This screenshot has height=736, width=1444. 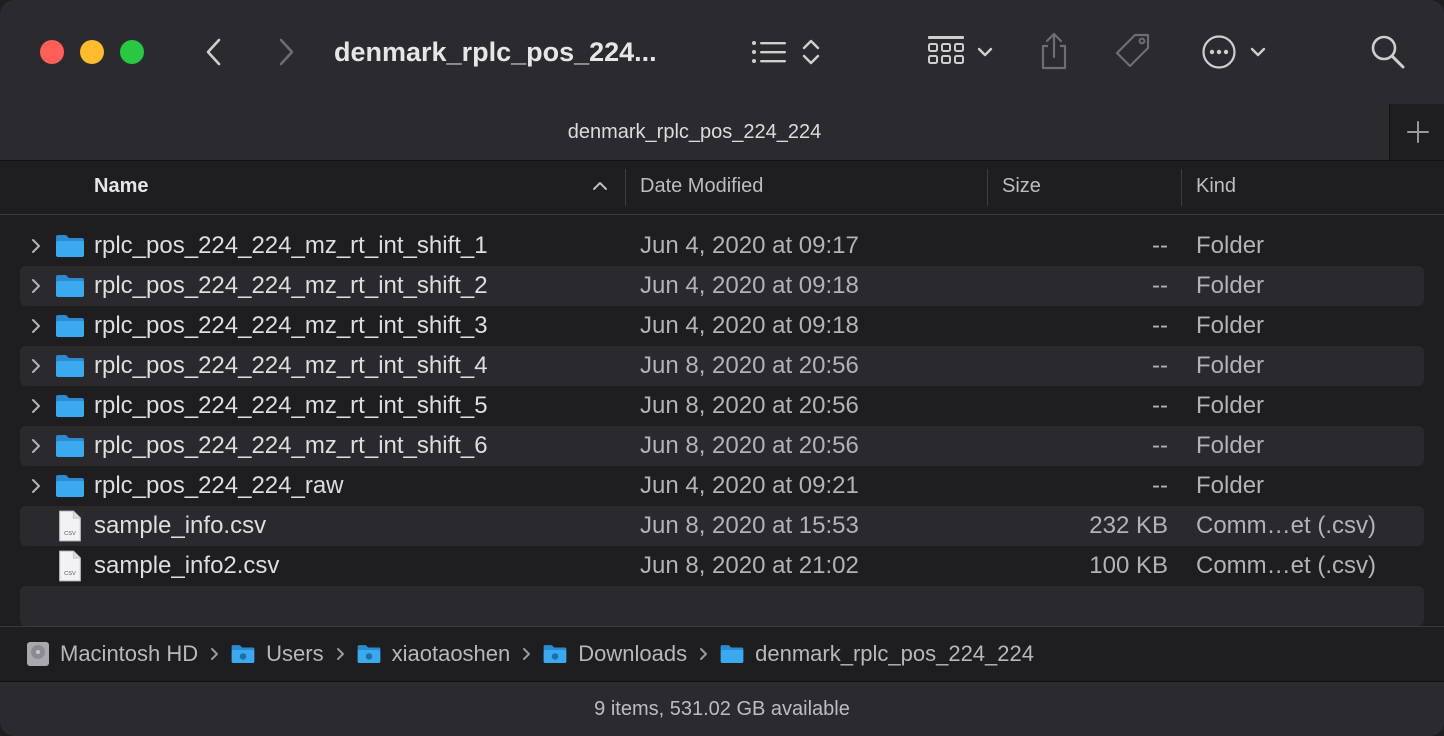 I want to click on back-button, so click(x=214, y=52).